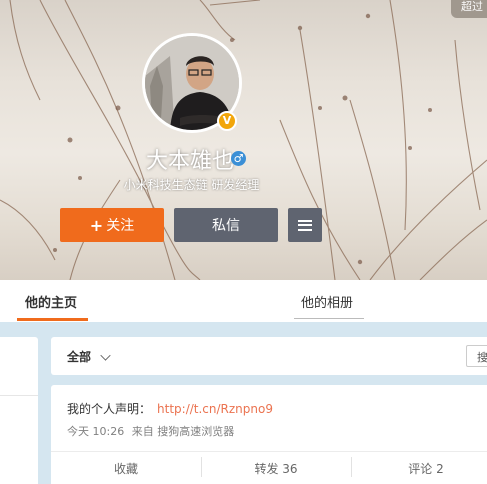 The height and width of the screenshot is (484, 487). I want to click on male-gender-icon: ♂, so click(238, 158).